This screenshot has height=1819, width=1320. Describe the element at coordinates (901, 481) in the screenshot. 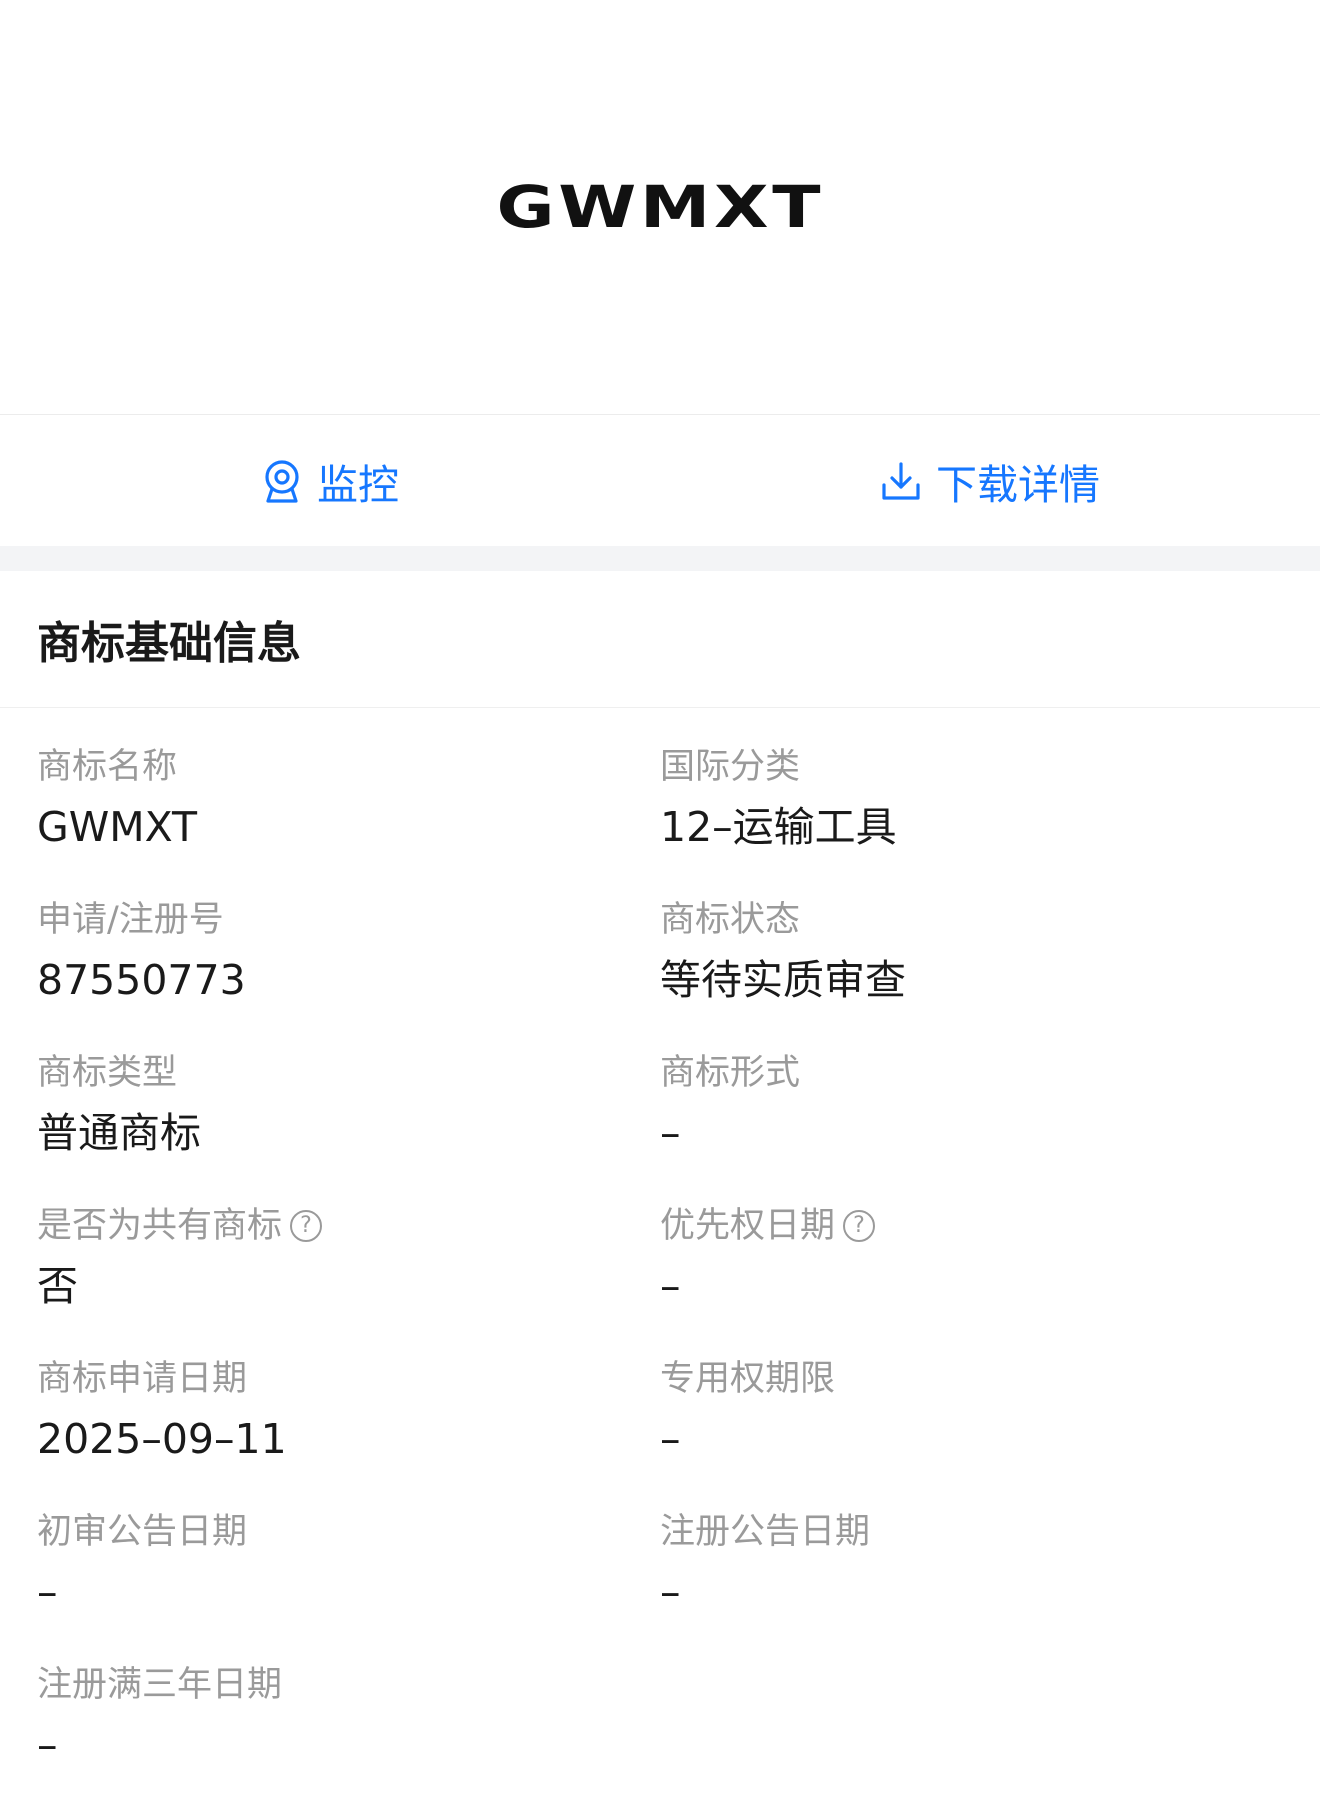

I see `download-icon` at that location.